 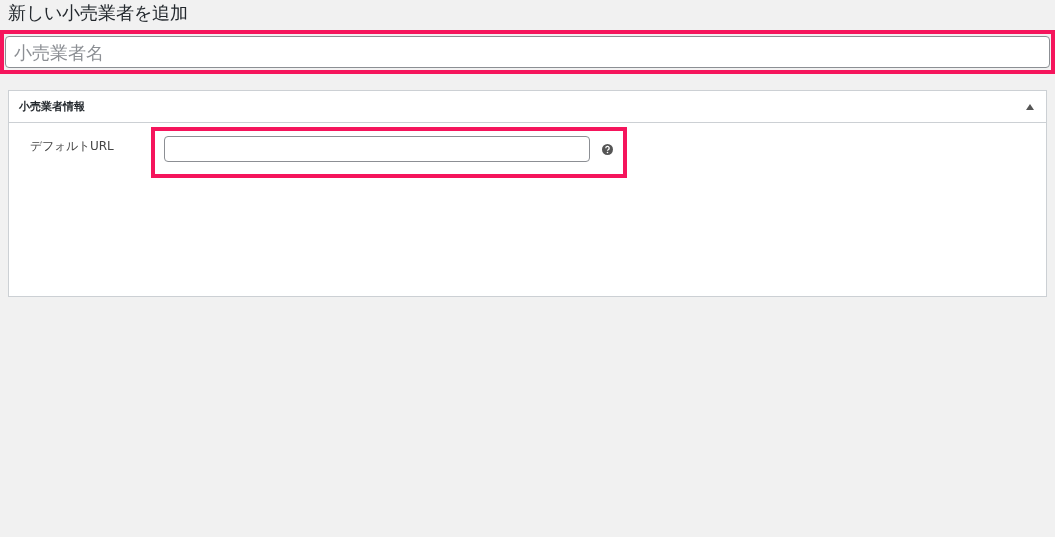 I want to click on help-icon, so click(x=607, y=149).